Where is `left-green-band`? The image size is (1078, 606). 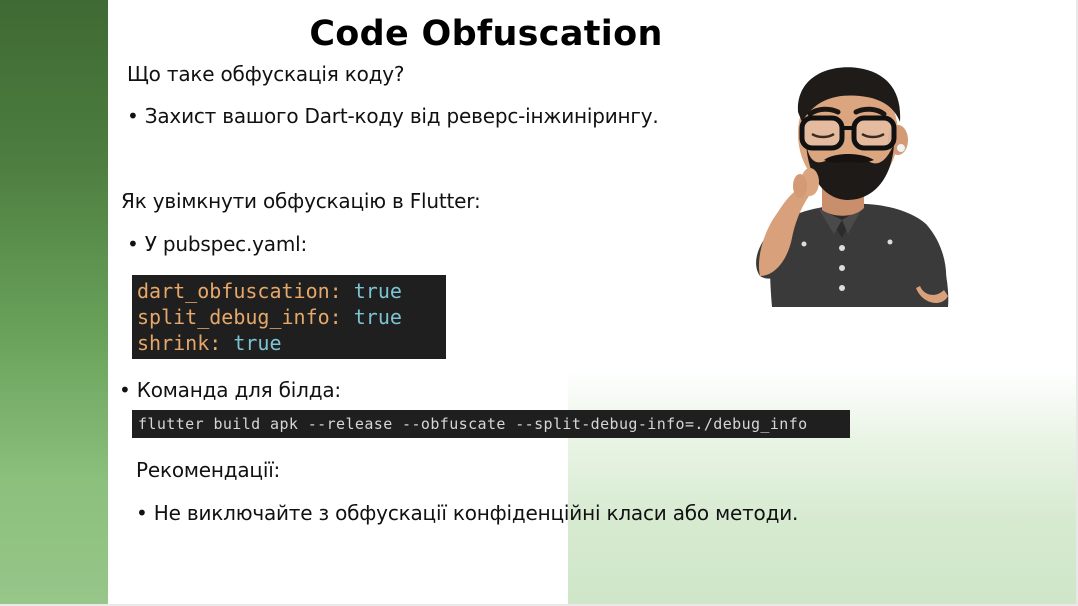
left-green-band is located at coordinates (54, 302).